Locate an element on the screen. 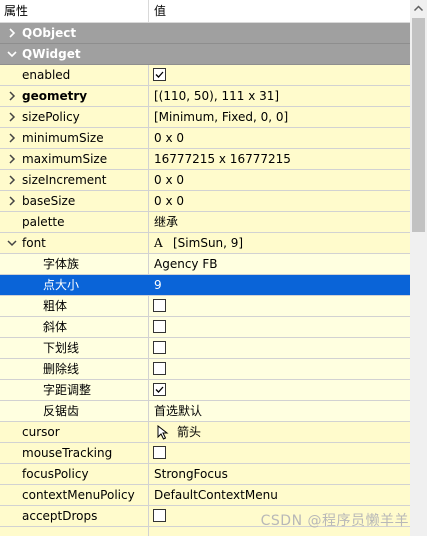 This screenshot has height=536, width=427. property-row-font-bold: 粗体 is located at coordinates (205, 306).